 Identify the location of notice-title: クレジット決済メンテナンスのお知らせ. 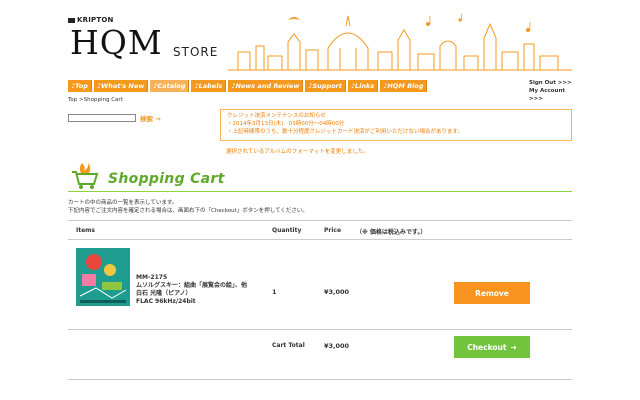
(276, 116).